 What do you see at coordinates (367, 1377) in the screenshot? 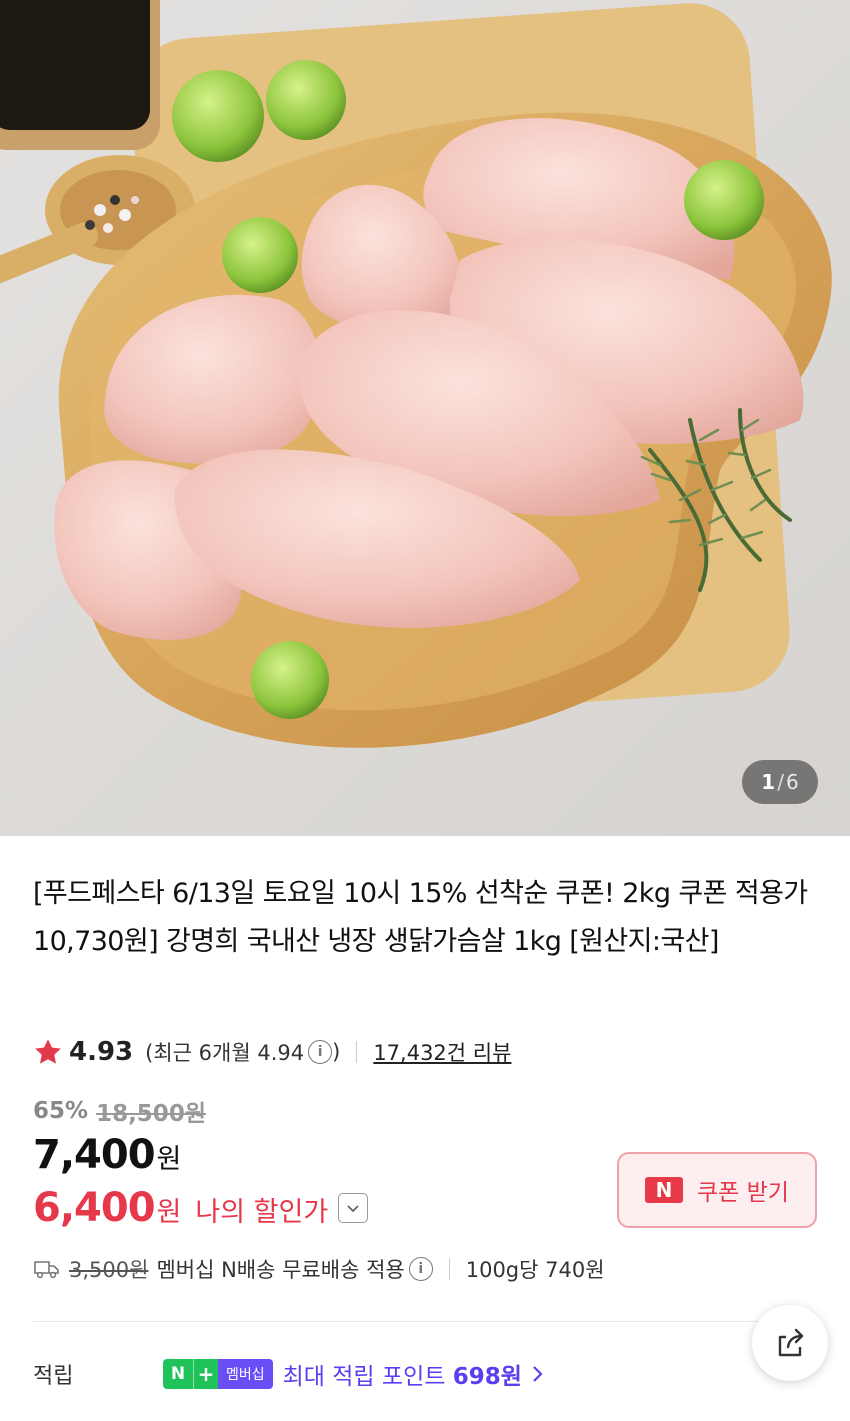
I see `max-points-text: 최대 적립 포인트` at bounding box center [367, 1377].